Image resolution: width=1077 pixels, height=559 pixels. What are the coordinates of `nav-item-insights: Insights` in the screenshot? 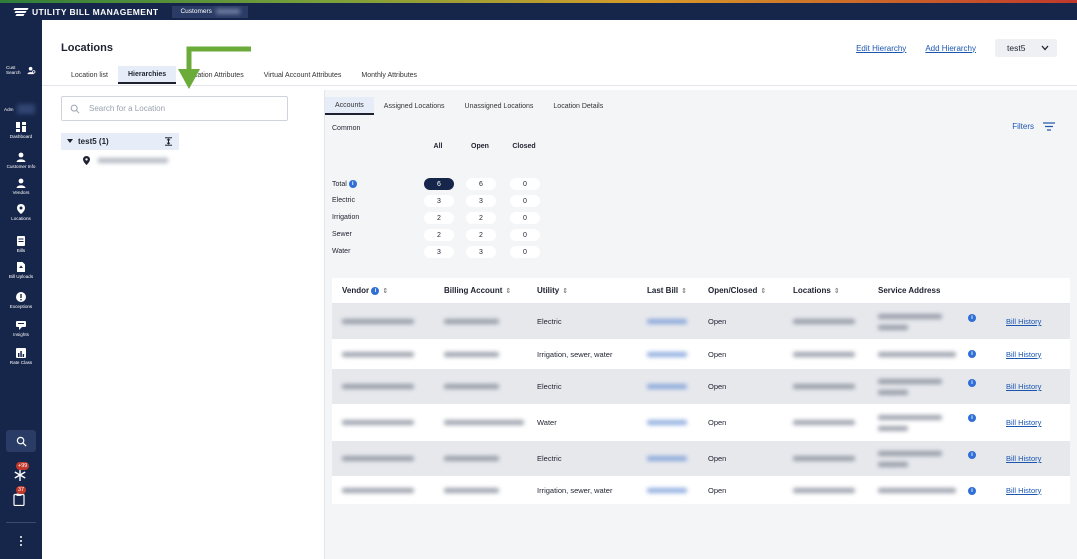 It's located at (21, 328).